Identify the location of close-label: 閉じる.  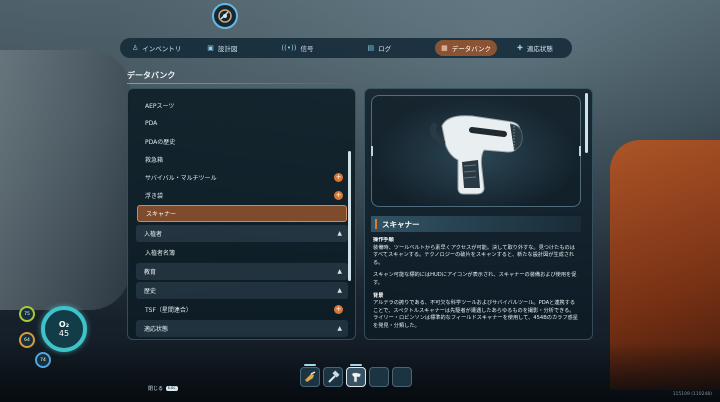
(156, 389).